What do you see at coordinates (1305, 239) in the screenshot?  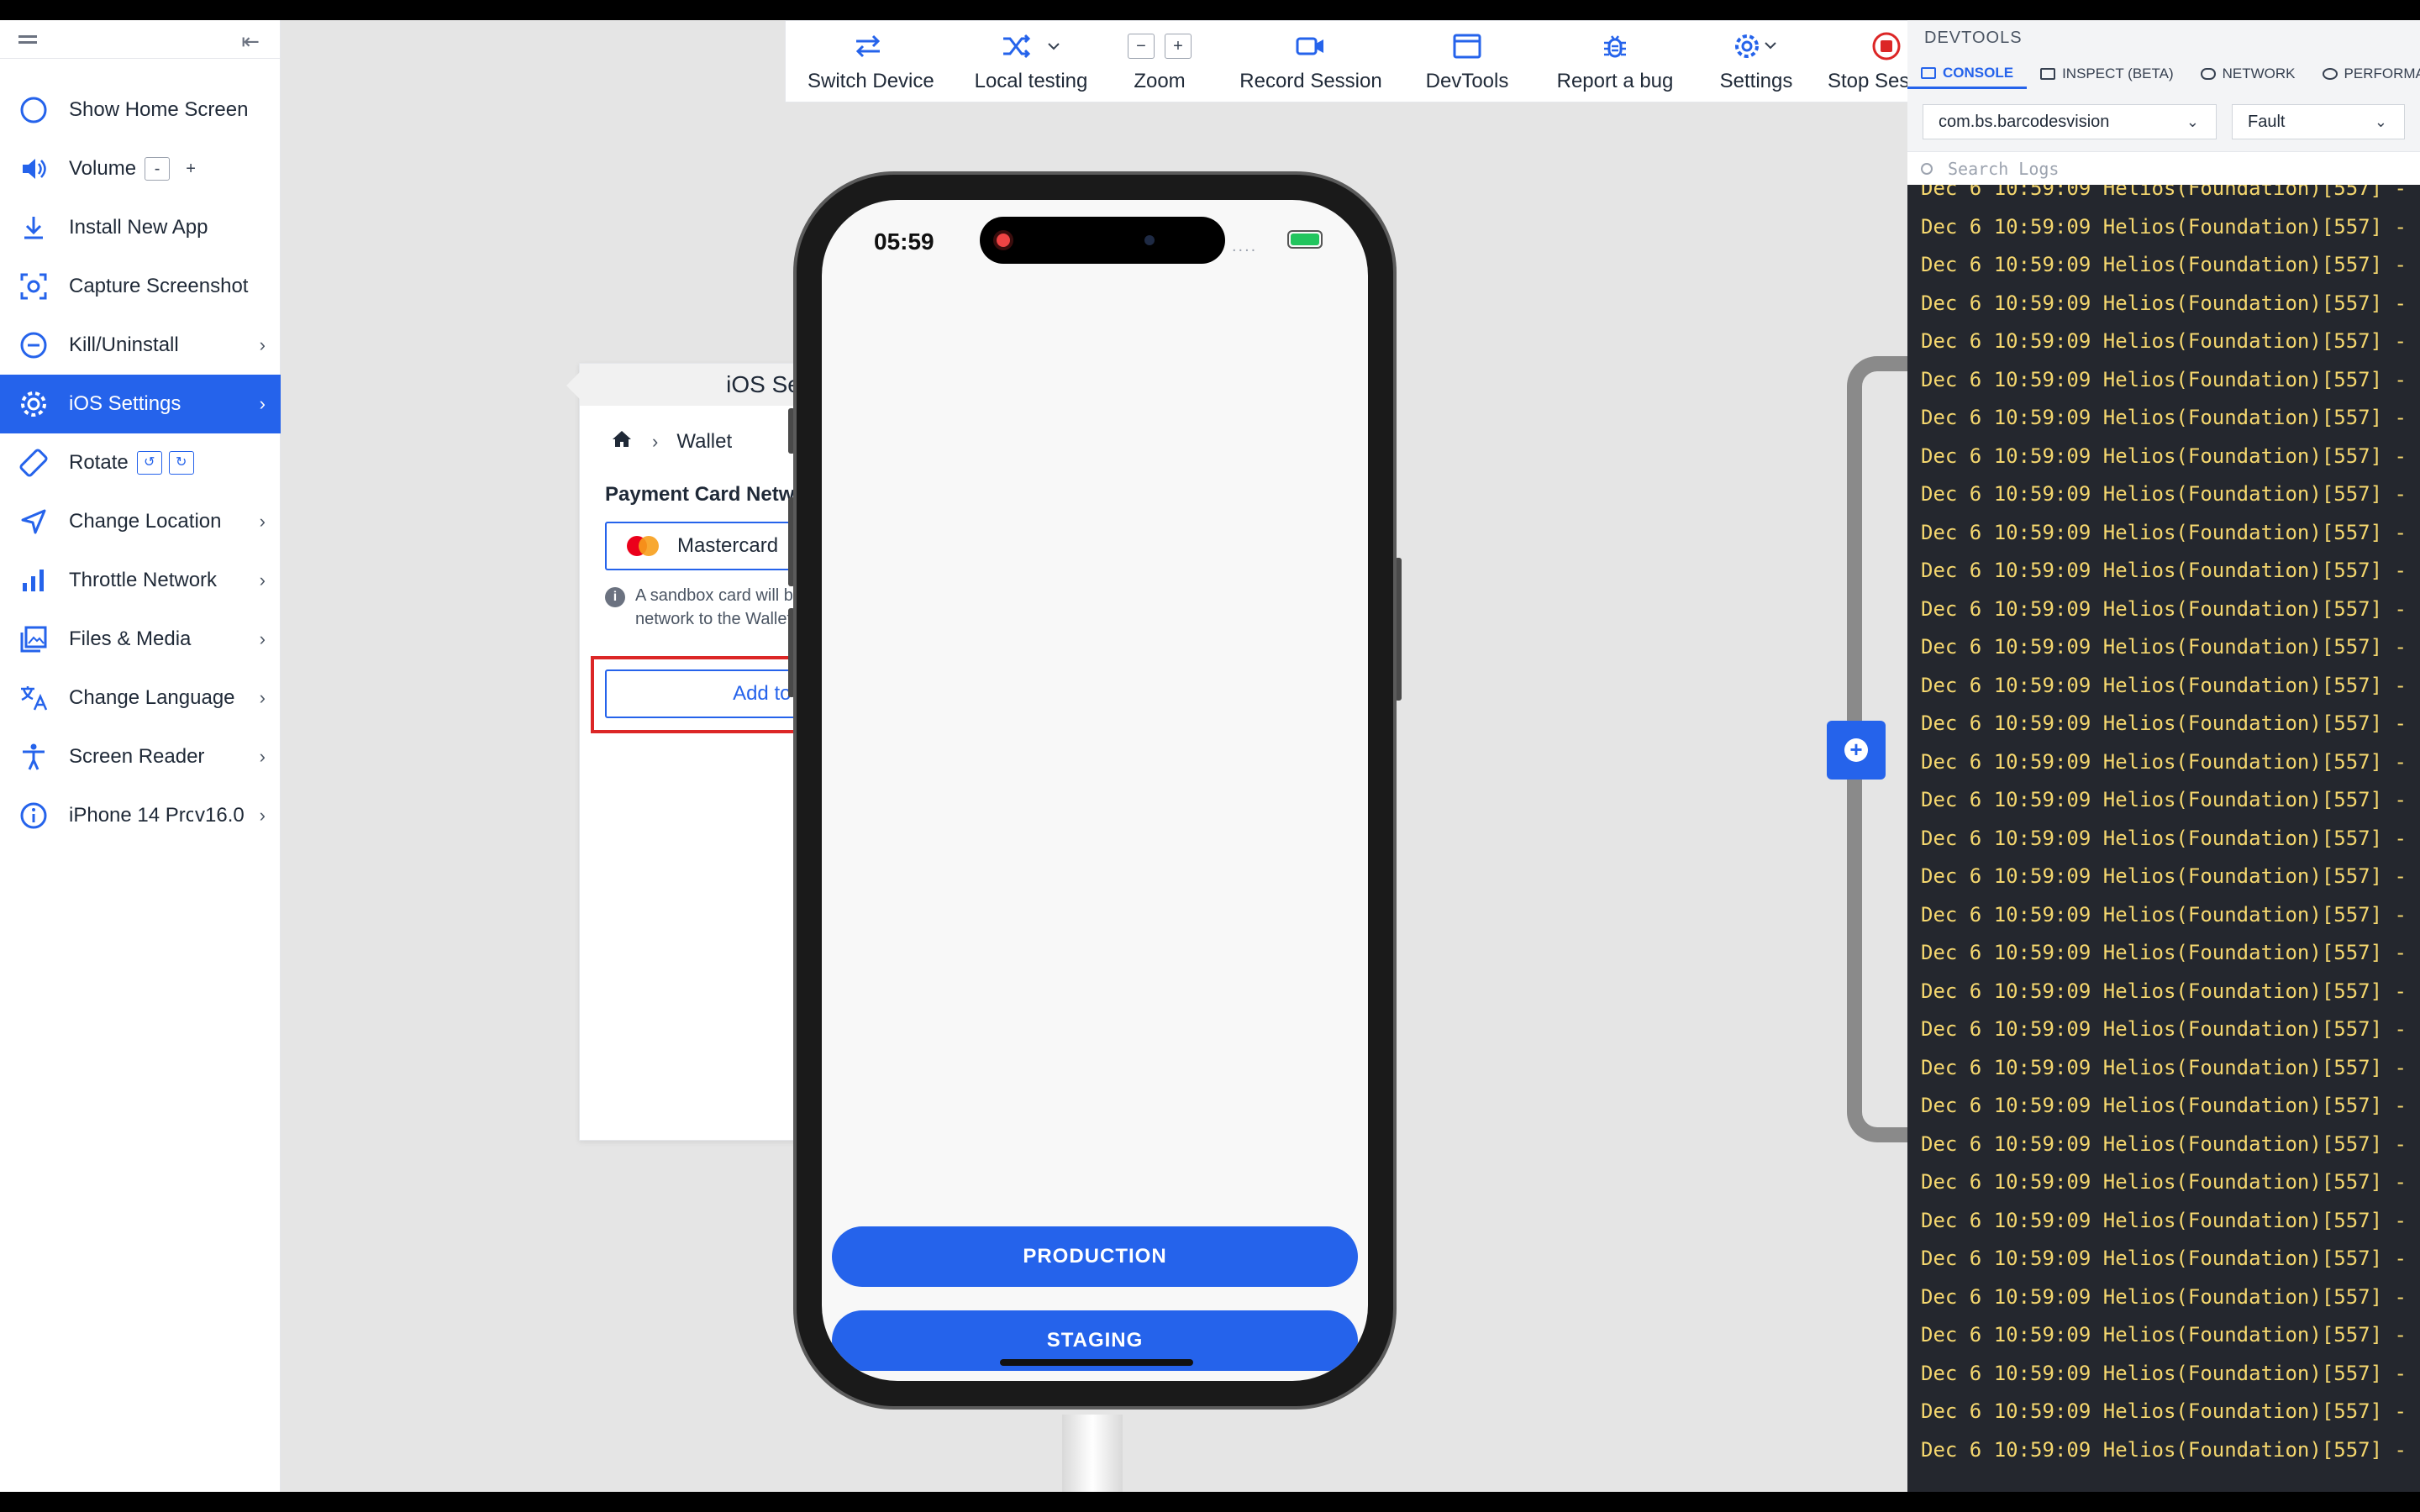 I see `battery-charging-icon` at bounding box center [1305, 239].